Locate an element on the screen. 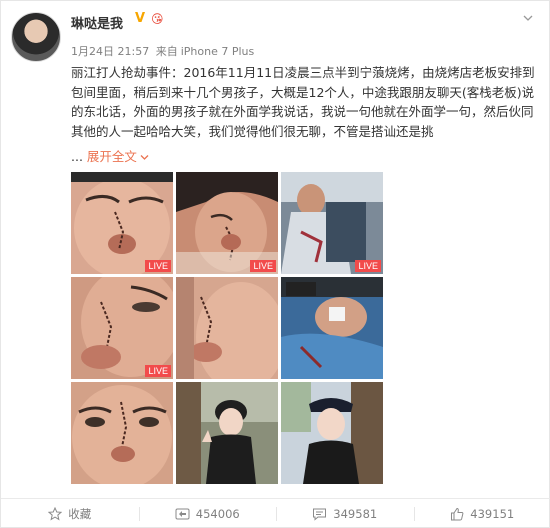 The height and width of the screenshot is (528, 550). thumbs-up-icon is located at coordinates (457, 514).